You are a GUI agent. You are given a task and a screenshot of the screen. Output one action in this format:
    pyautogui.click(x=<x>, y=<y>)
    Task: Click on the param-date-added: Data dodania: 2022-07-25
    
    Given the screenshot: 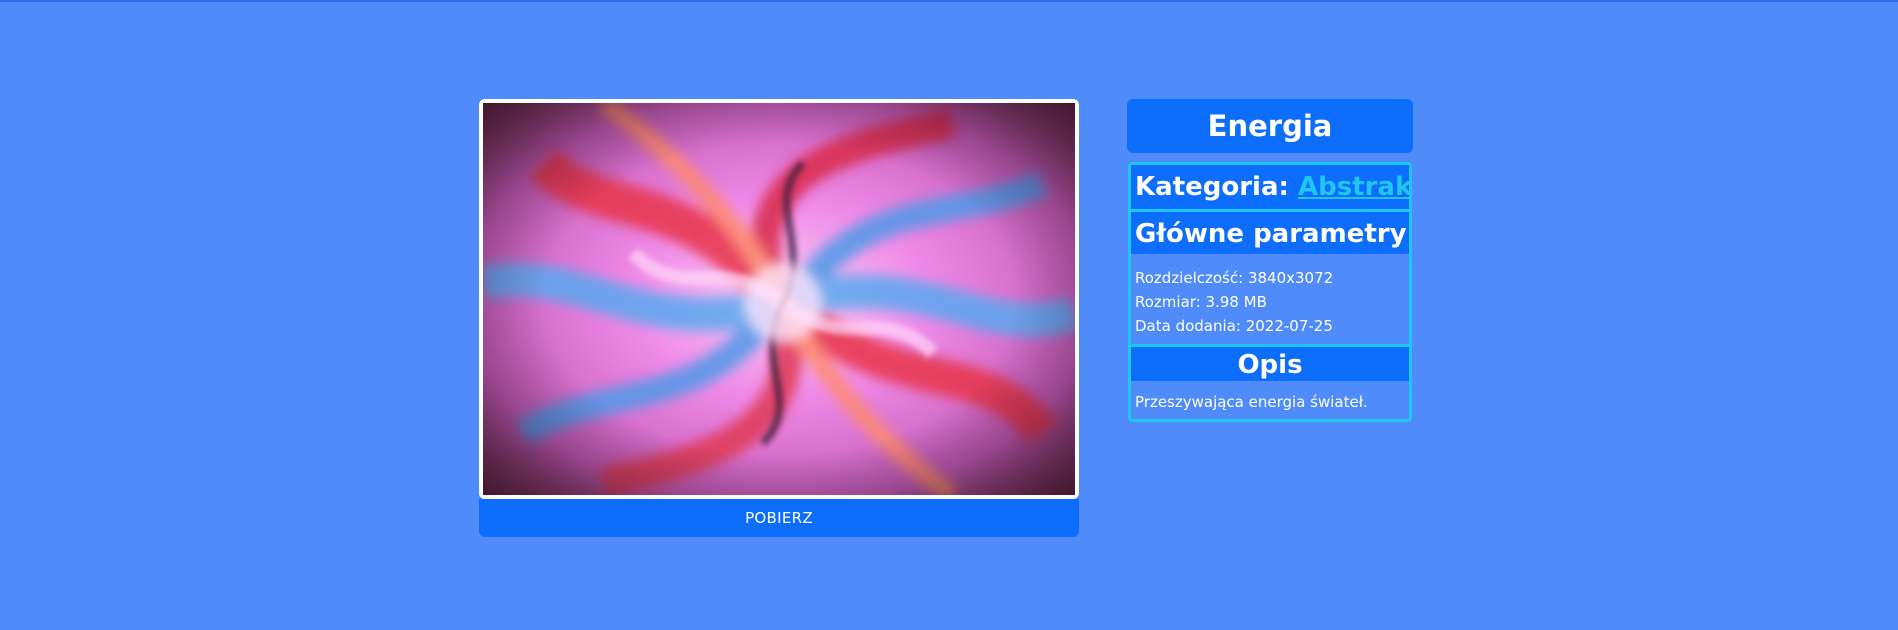 What is the action you would take?
    pyautogui.click(x=1270, y=326)
    